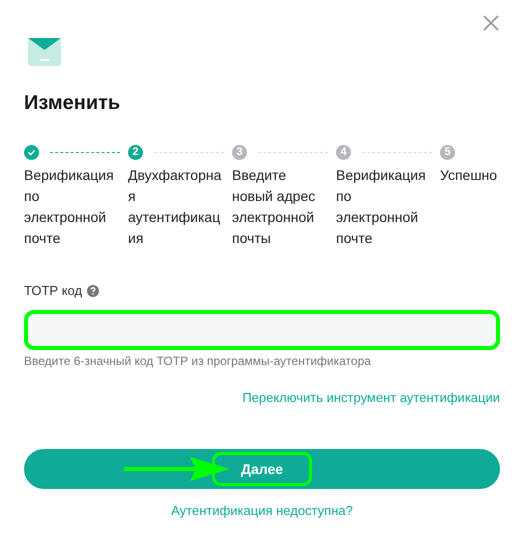 The width and height of the screenshot is (521, 545). What do you see at coordinates (371, 397) in the screenshot?
I see `switch-method-link: Переключить инструмент аутентификации` at bounding box center [371, 397].